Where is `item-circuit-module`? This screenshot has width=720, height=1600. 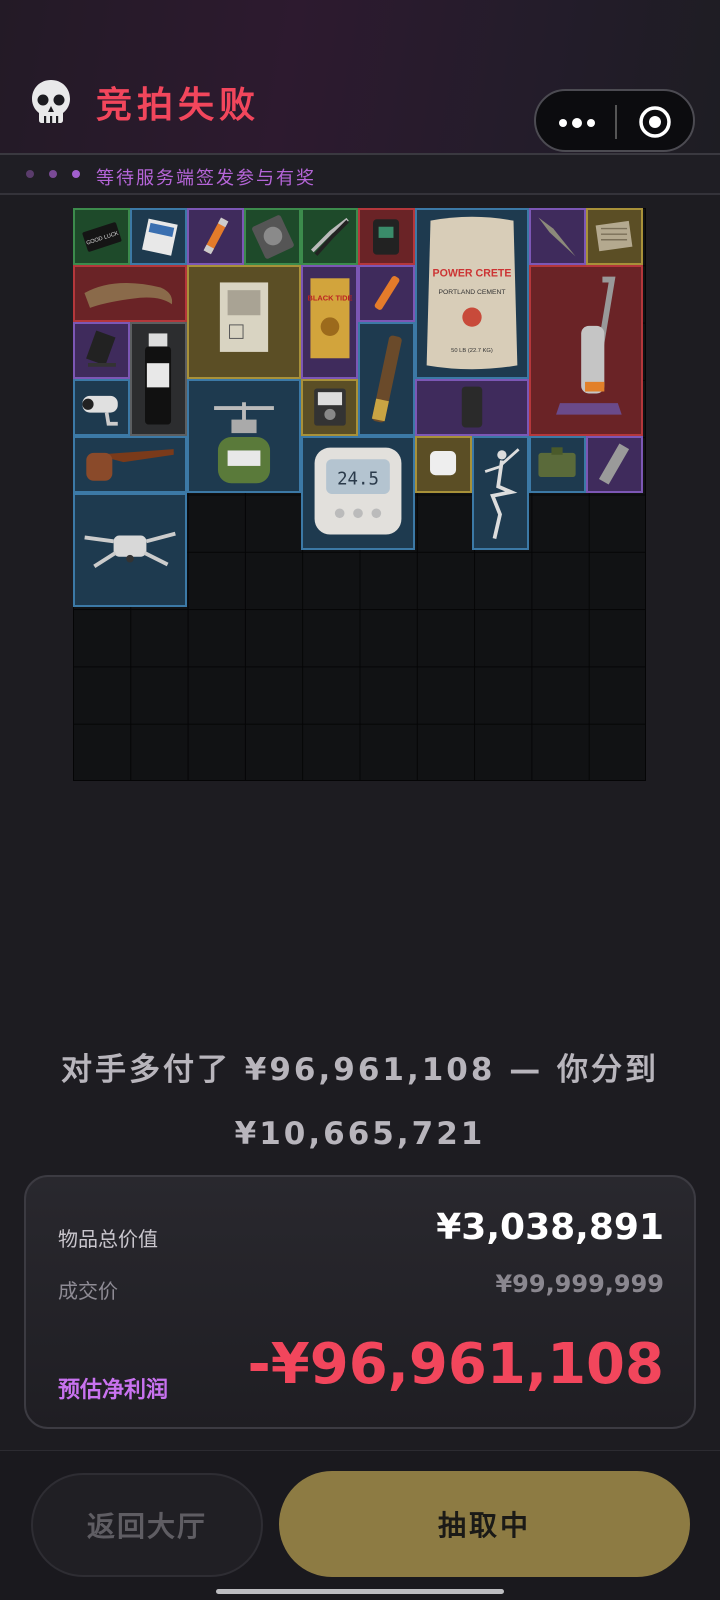 item-circuit-module is located at coordinates (614, 236).